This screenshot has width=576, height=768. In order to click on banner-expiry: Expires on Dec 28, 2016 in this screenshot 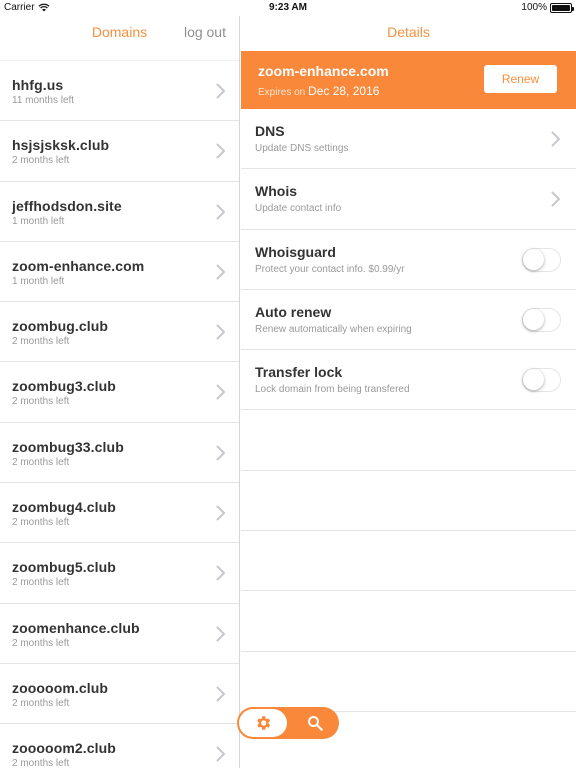, I will do `click(318, 91)`.